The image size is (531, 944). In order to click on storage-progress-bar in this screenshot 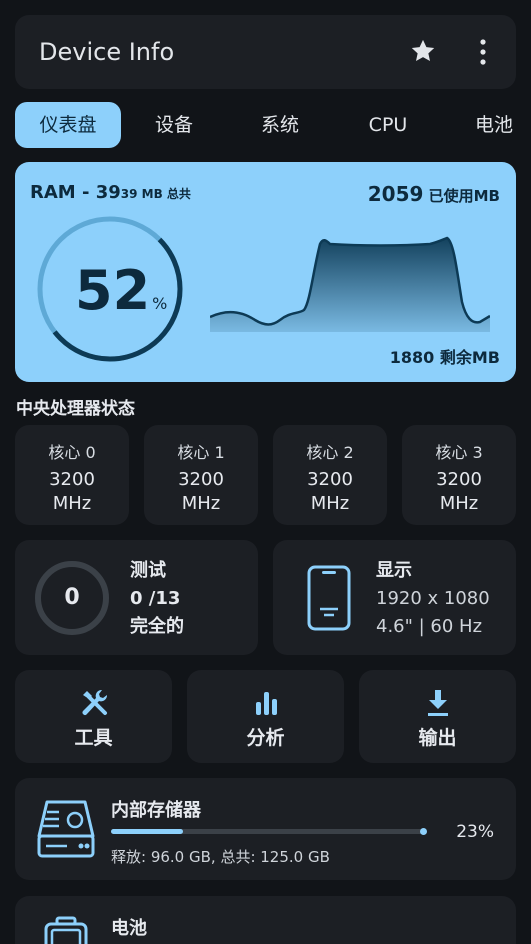, I will do `click(269, 831)`.